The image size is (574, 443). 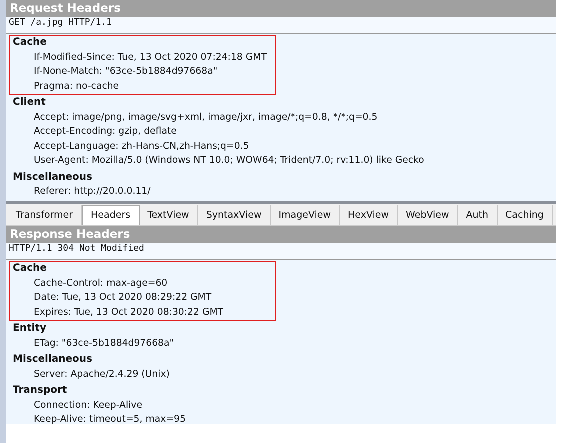 What do you see at coordinates (109, 420) in the screenshot?
I see `header-line: Keep-Alive: timeout=5, max=95` at bounding box center [109, 420].